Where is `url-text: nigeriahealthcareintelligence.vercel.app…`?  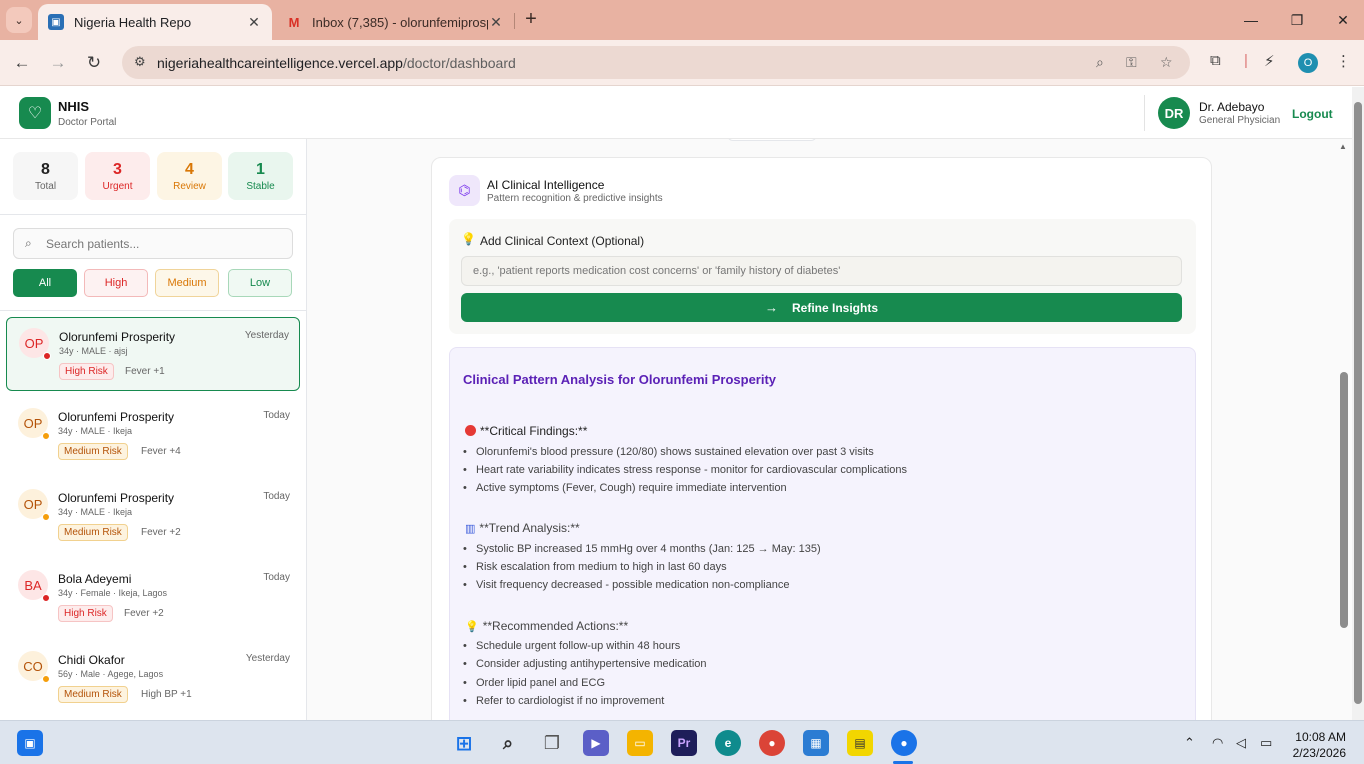
url-text: nigeriahealthcareintelligence.vercel.app… is located at coordinates (336, 63).